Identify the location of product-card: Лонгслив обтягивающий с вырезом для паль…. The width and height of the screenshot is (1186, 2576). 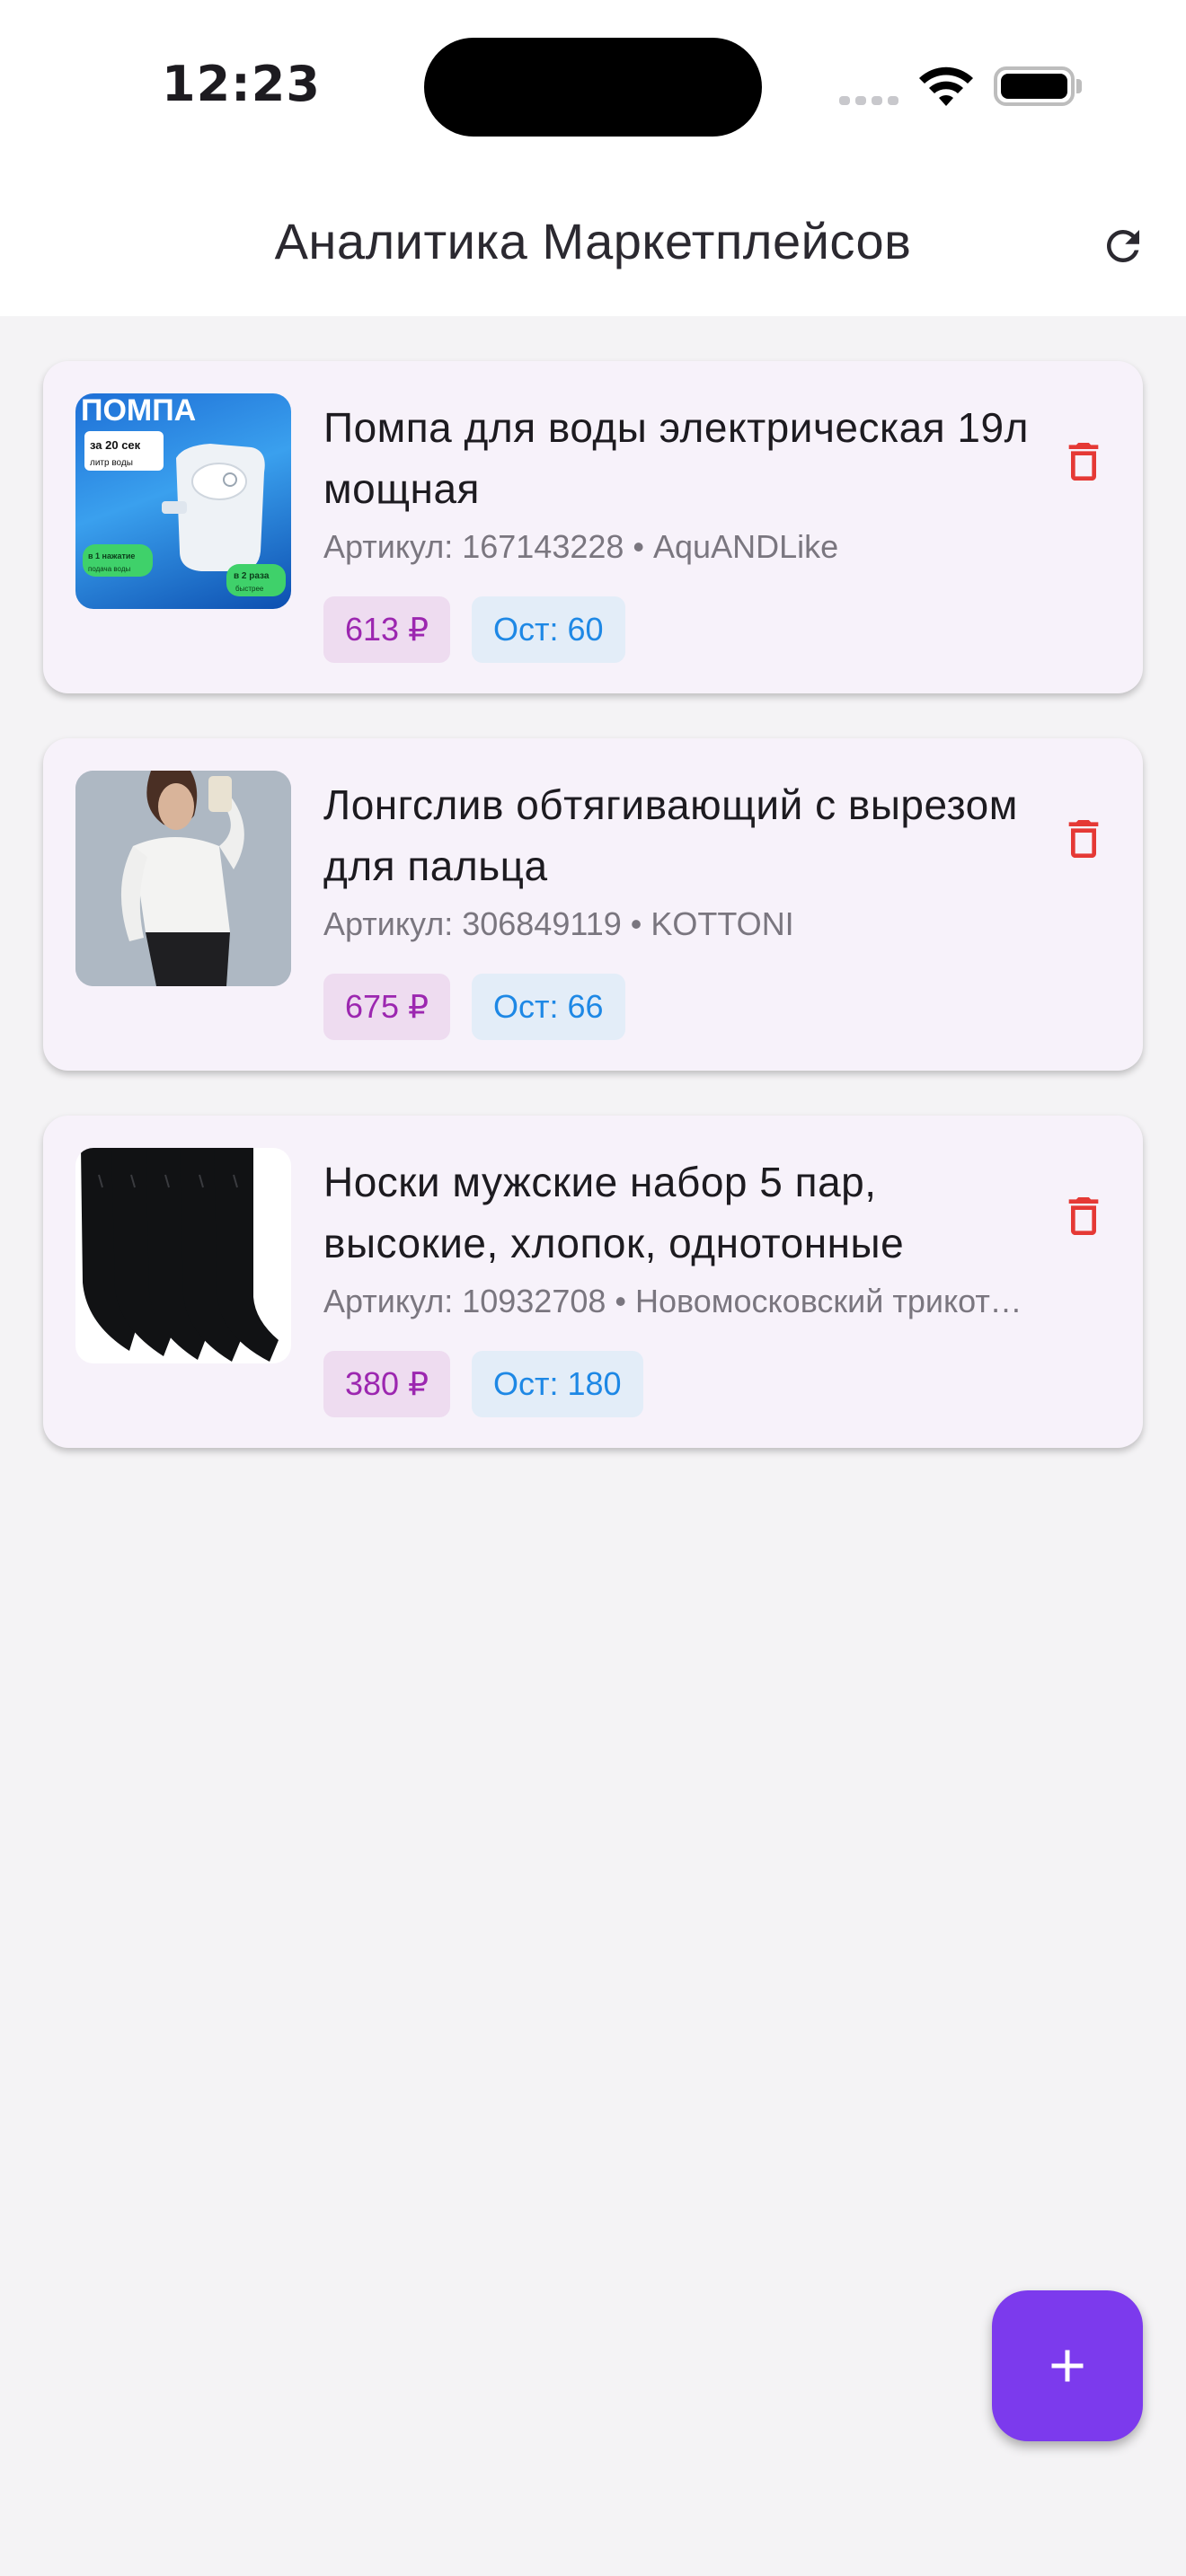
(593, 904).